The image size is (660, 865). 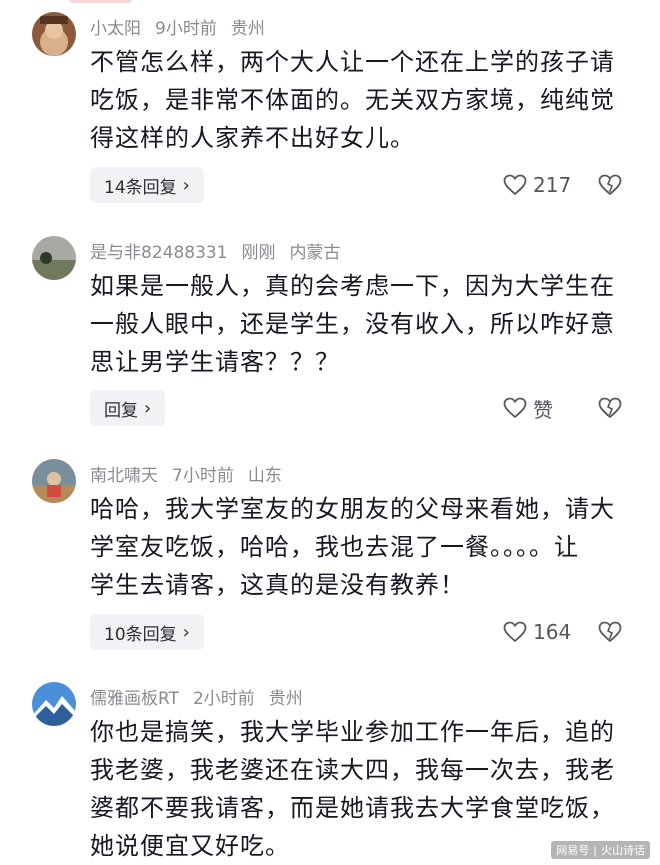 I want to click on comment-line: 你也是搞笑，我大学毕业参加工作一年后，追的, so click(x=352, y=732).